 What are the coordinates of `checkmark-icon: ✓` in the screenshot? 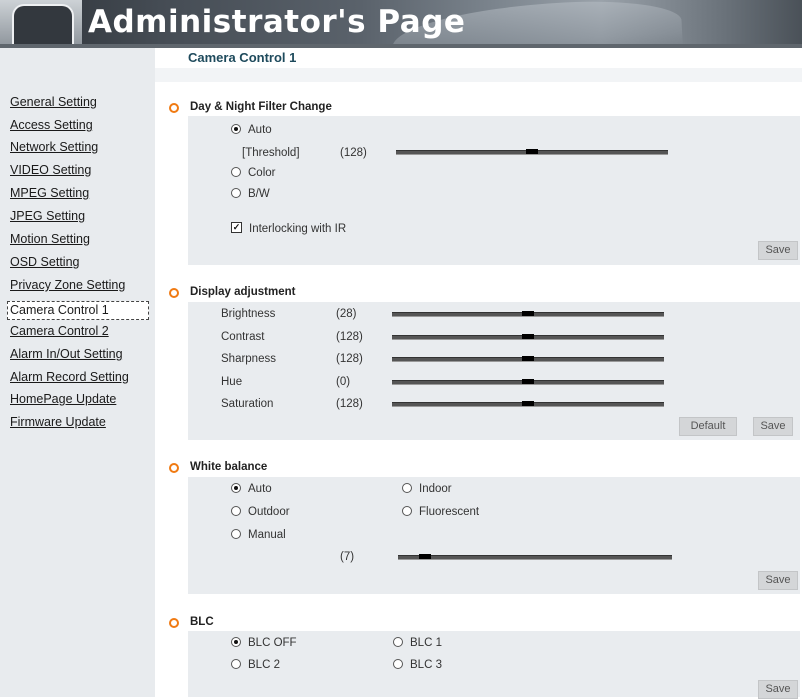 It's located at (236, 228).